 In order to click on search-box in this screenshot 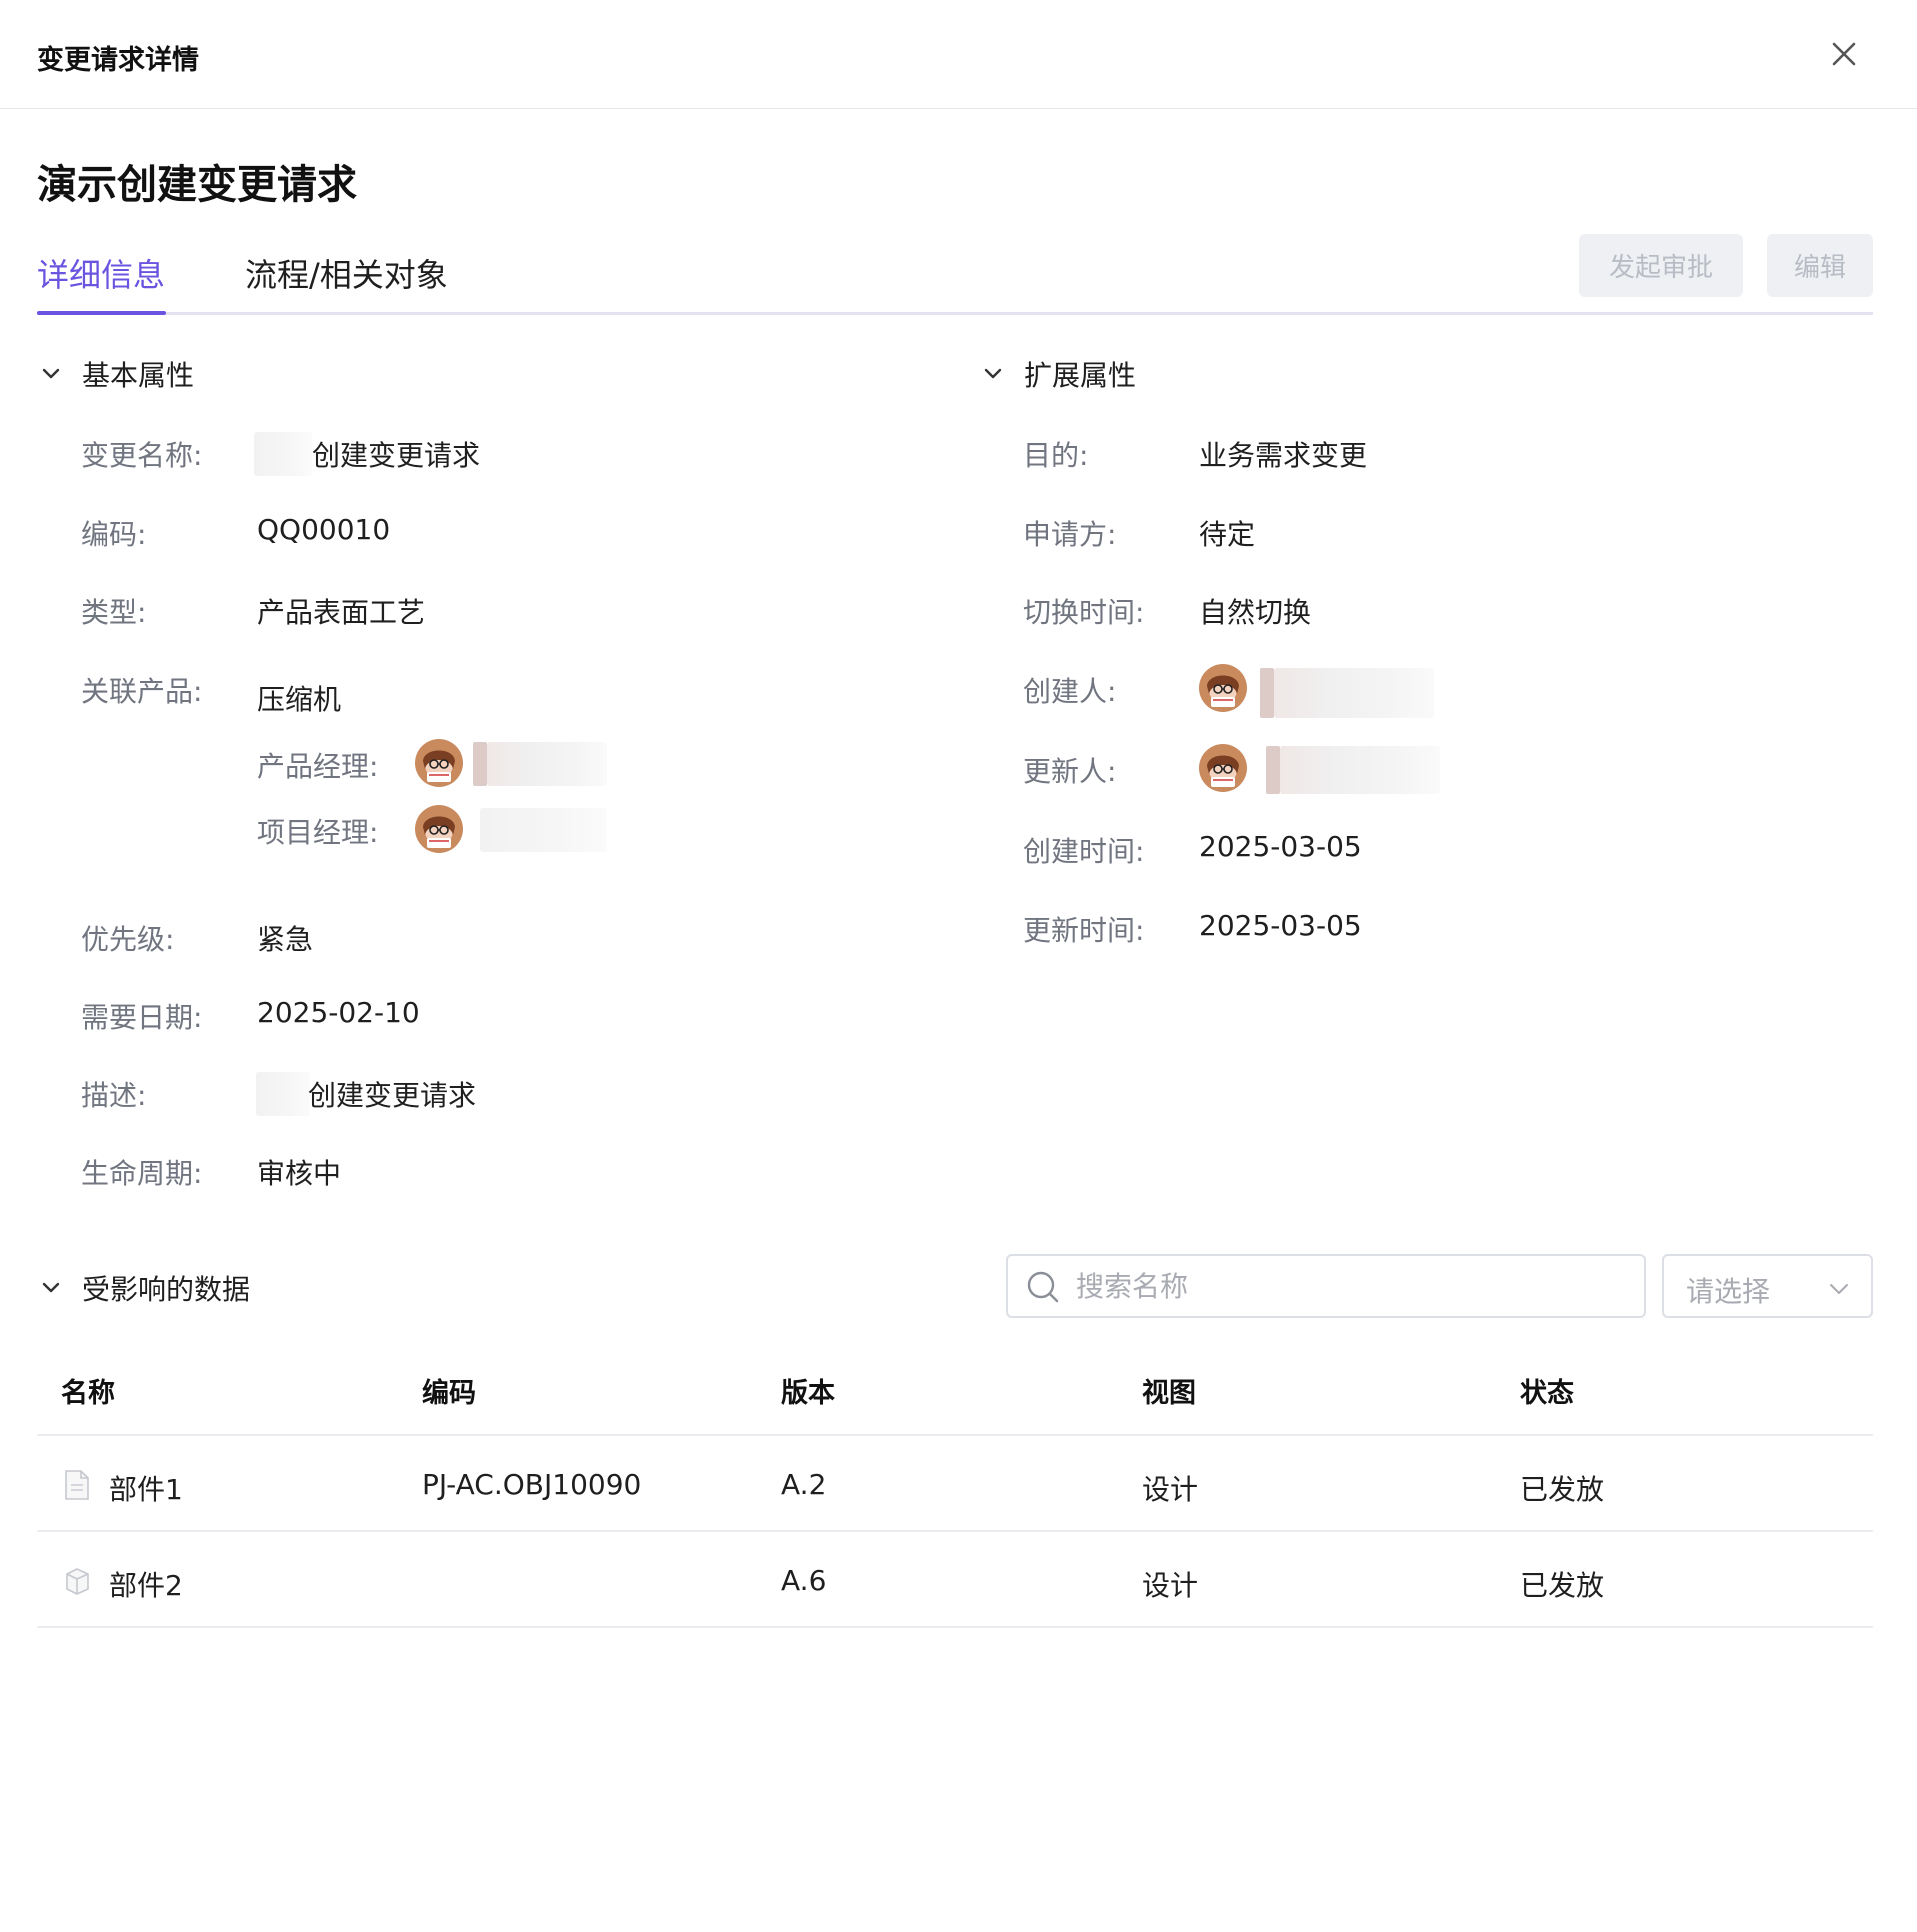, I will do `click(1326, 1286)`.